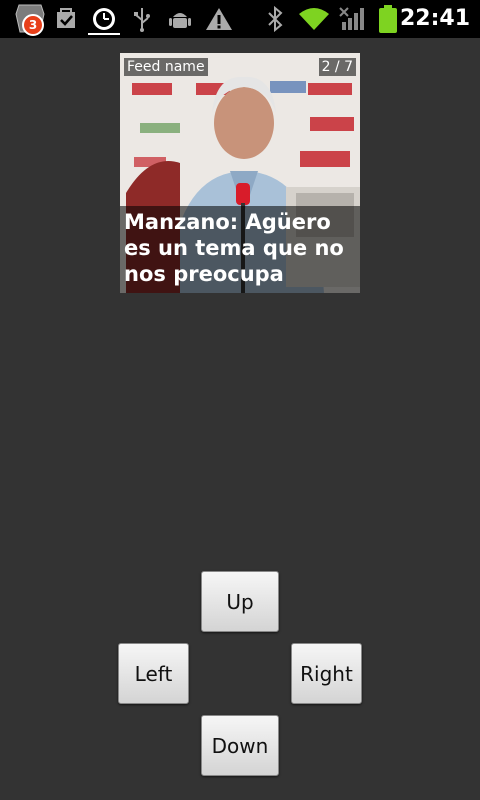  Describe the element at coordinates (352, 19) in the screenshot. I see `signal-icon` at that location.